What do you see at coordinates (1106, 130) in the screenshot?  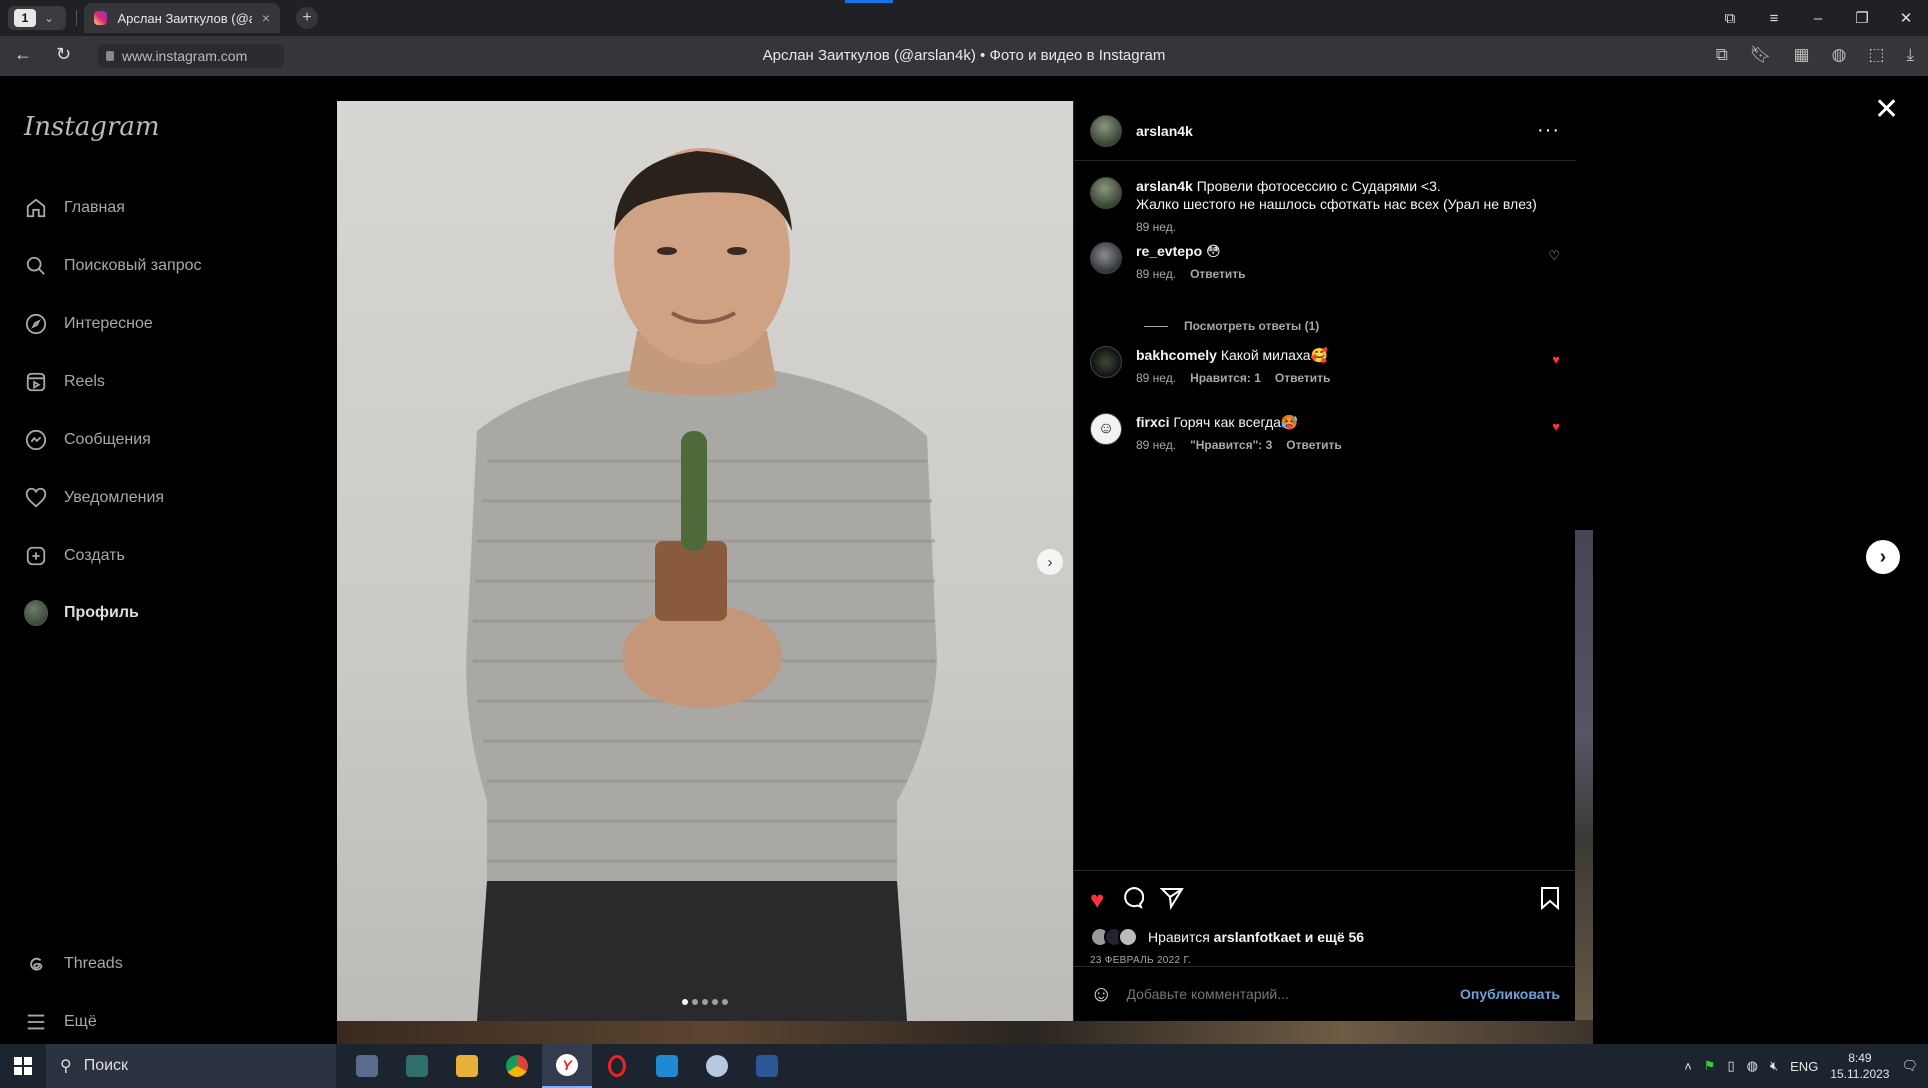 I see `author-avatar` at bounding box center [1106, 130].